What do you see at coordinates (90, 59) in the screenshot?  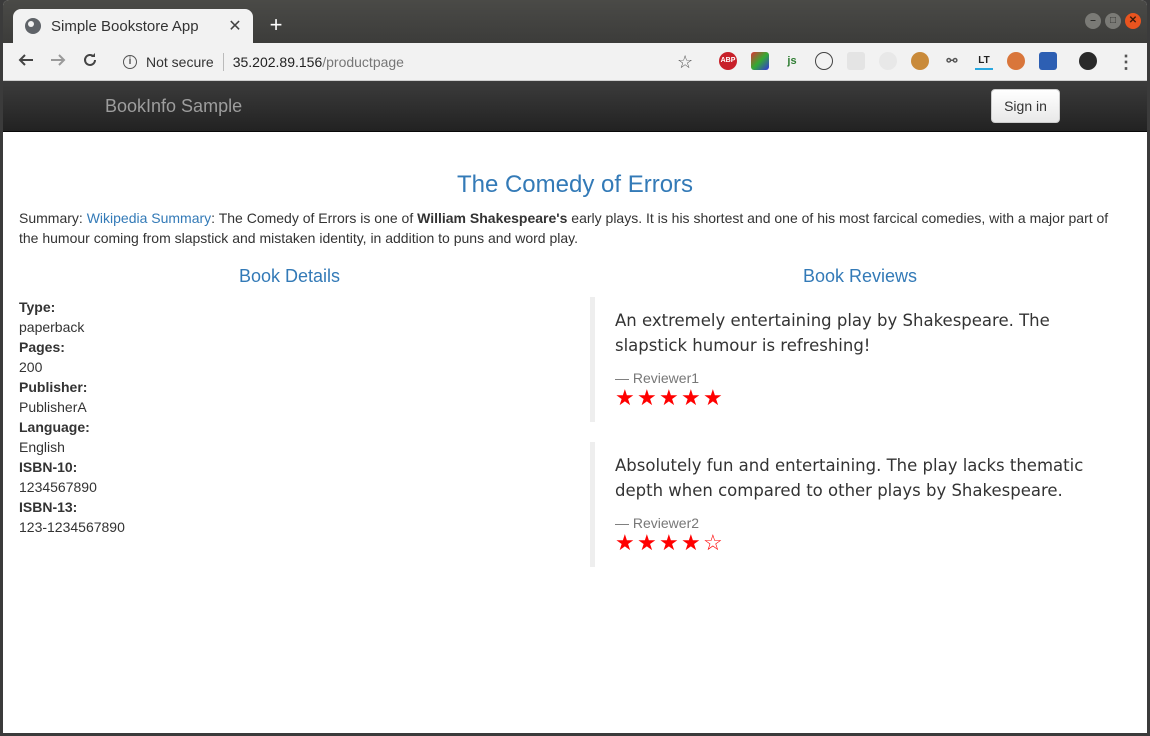 I see `reload-icon` at bounding box center [90, 59].